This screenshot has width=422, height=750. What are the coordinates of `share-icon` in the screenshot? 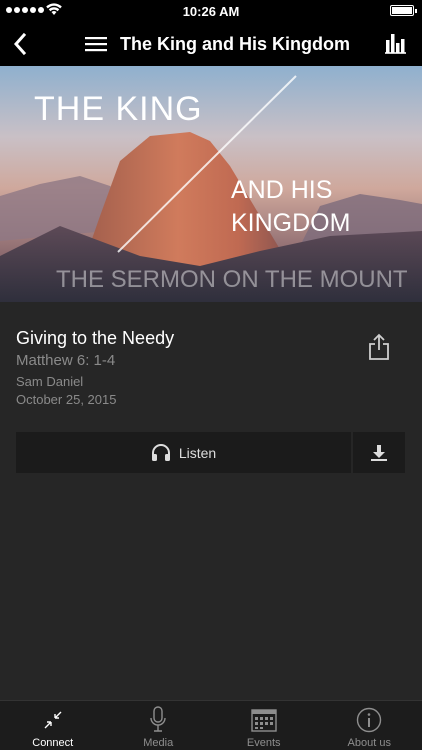 It's located at (379, 346).